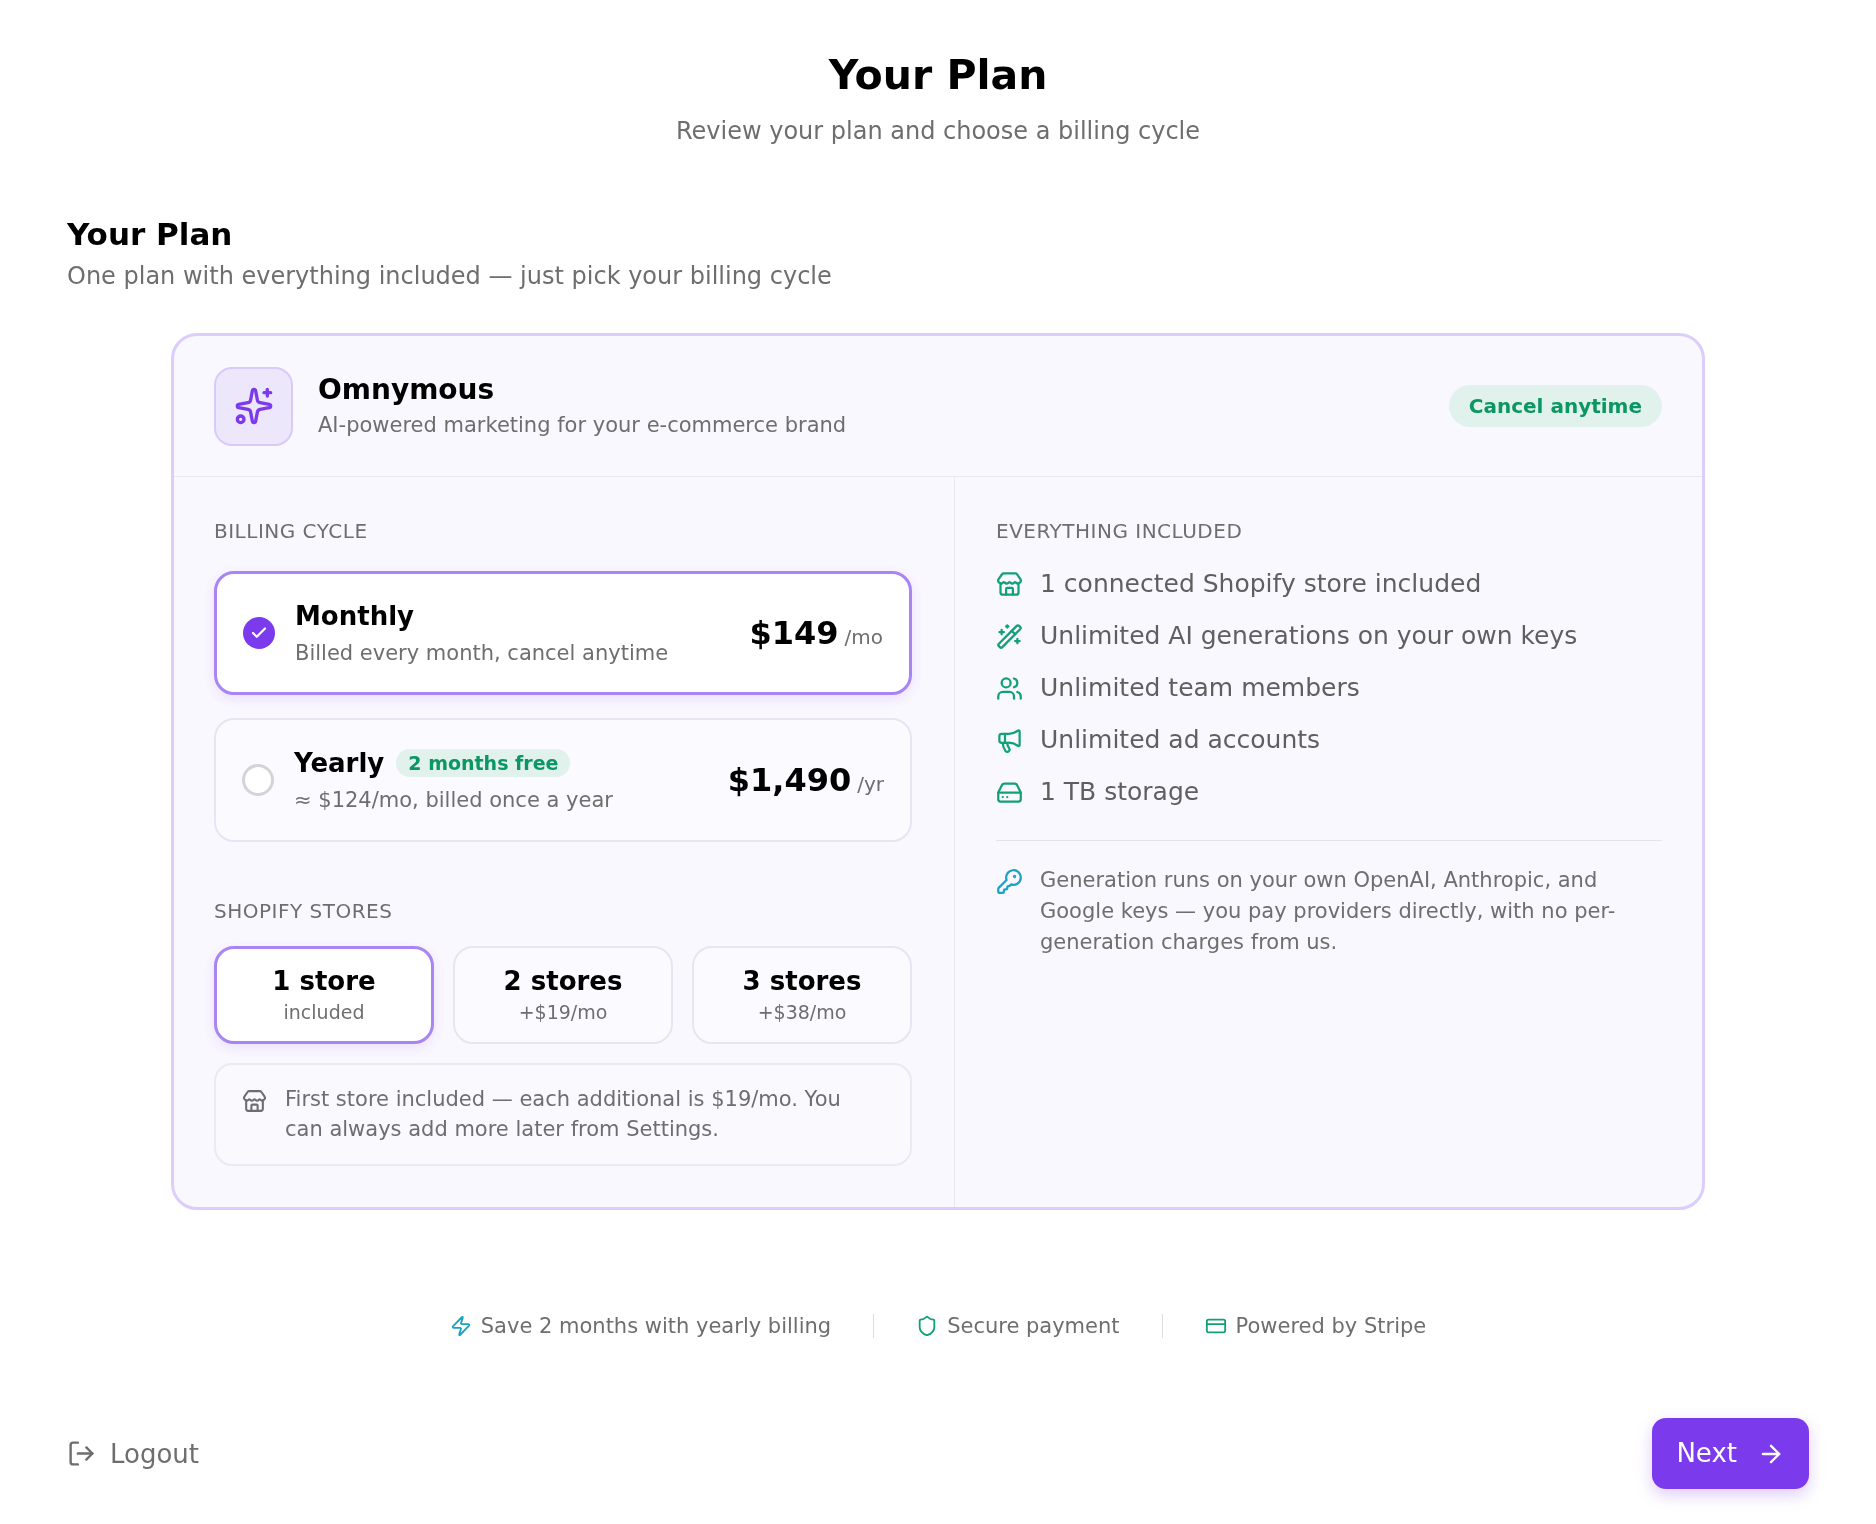 The image size is (1876, 1524). I want to click on billing-option: Yearly 2 months free ≈ $124/mo, billed once a year $1,490 /yr, so click(563, 780).